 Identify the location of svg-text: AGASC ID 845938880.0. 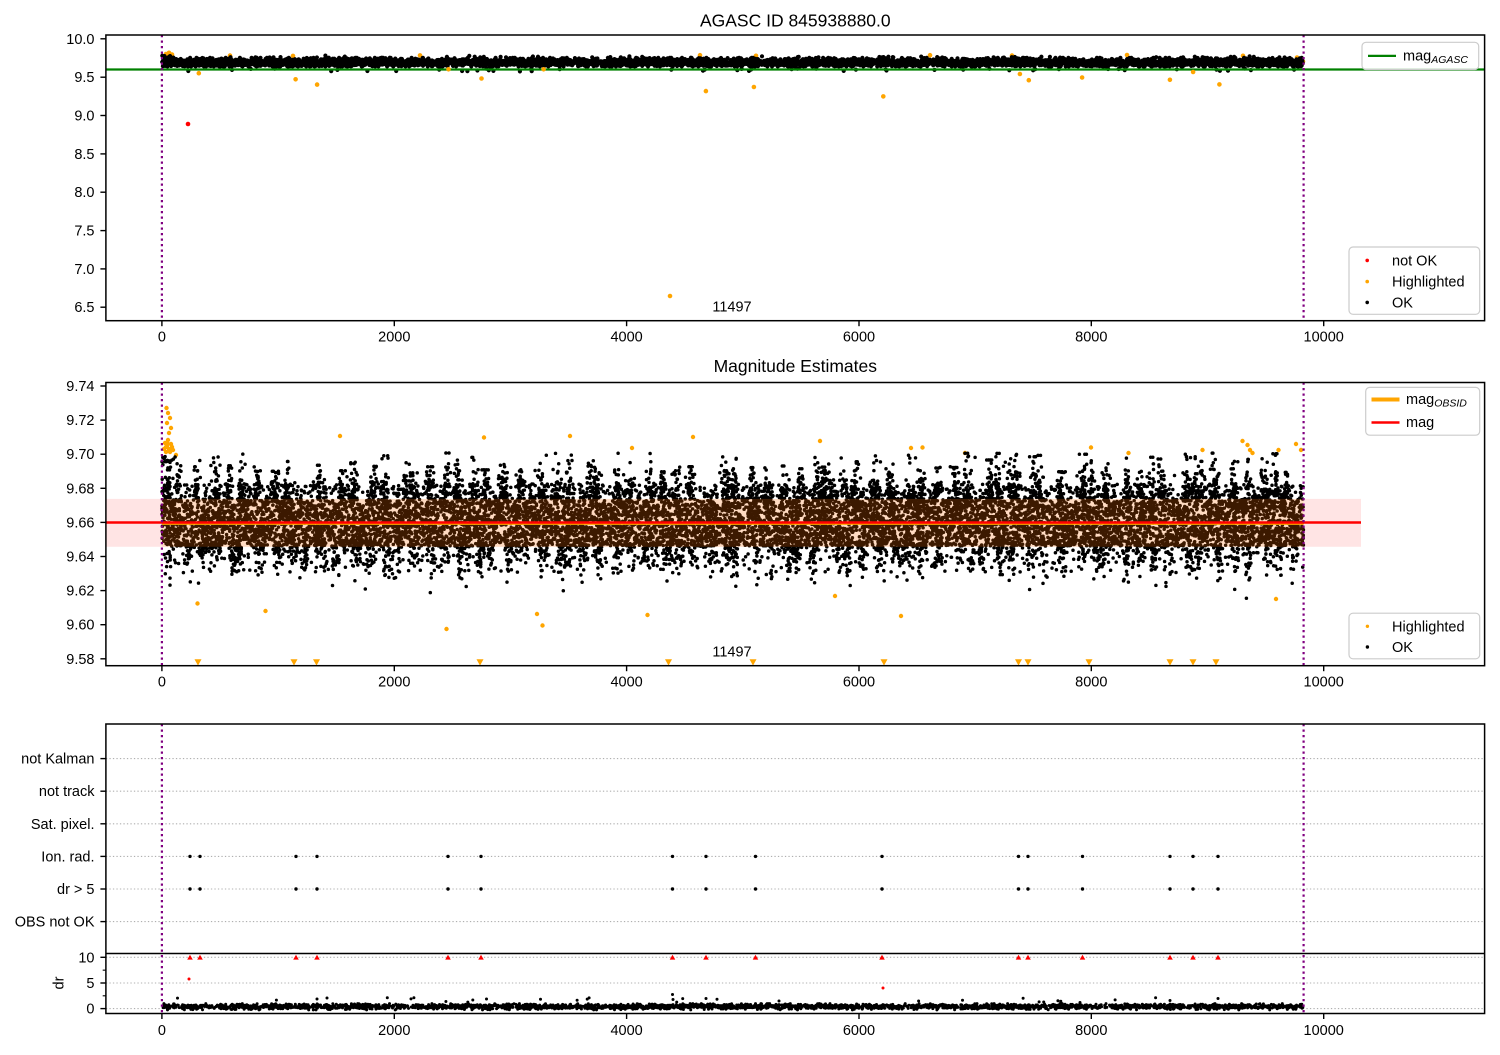
(795, 21).